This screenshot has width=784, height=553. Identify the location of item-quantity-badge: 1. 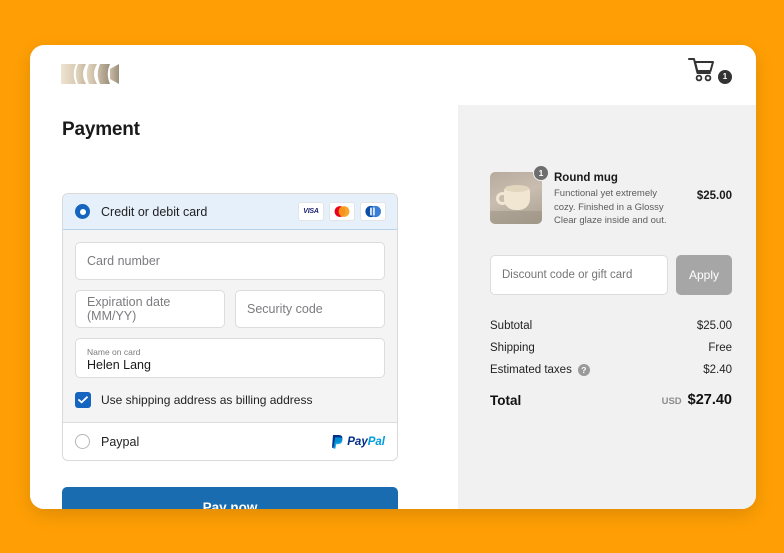
(541, 173).